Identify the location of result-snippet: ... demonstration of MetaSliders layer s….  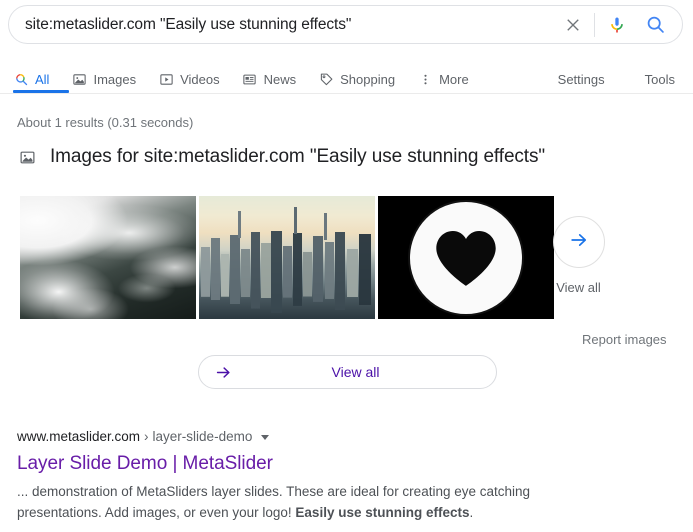
(298, 502).